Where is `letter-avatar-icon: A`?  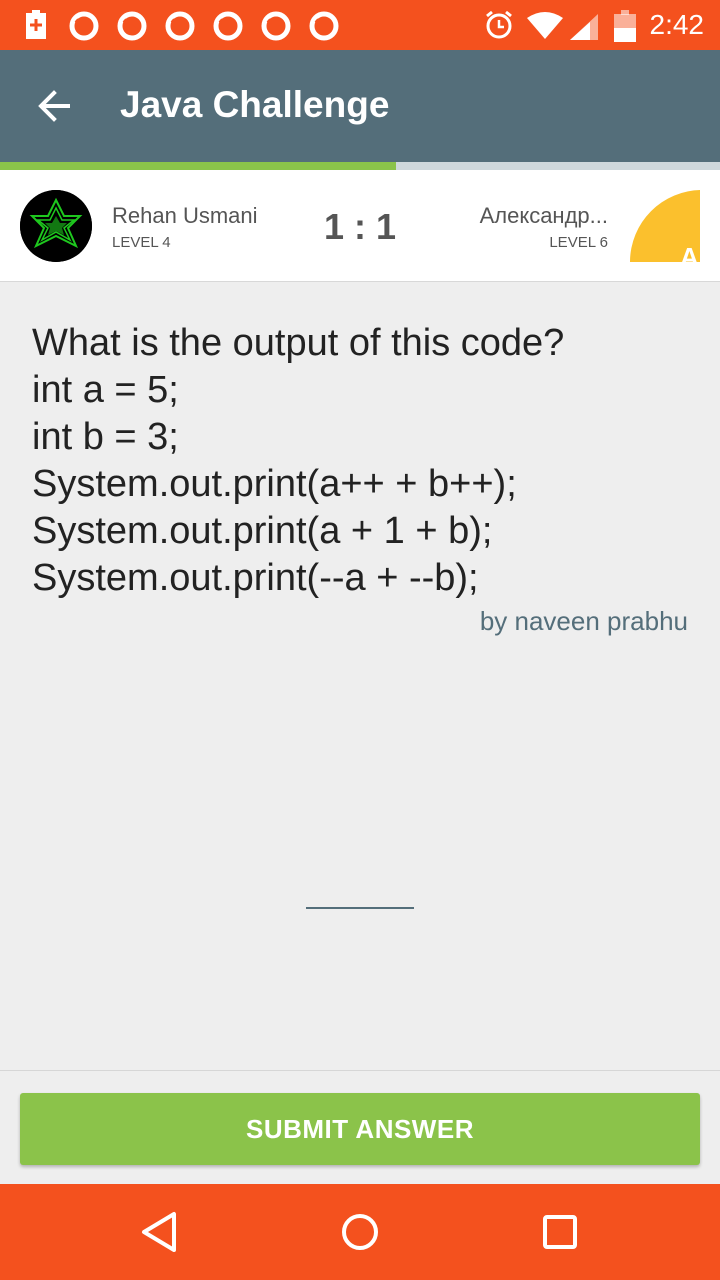 letter-avatar-icon: A is located at coordinates (665, 226).